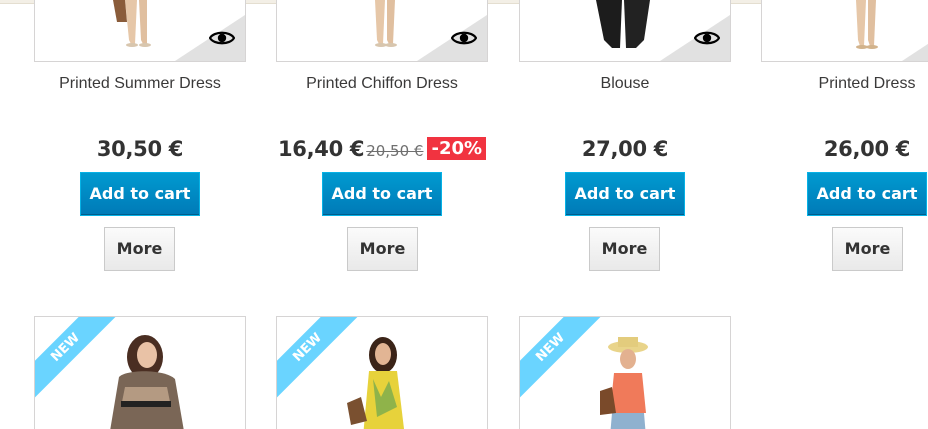  I want to click on price-row: 27,00 €, so click(625, 149).